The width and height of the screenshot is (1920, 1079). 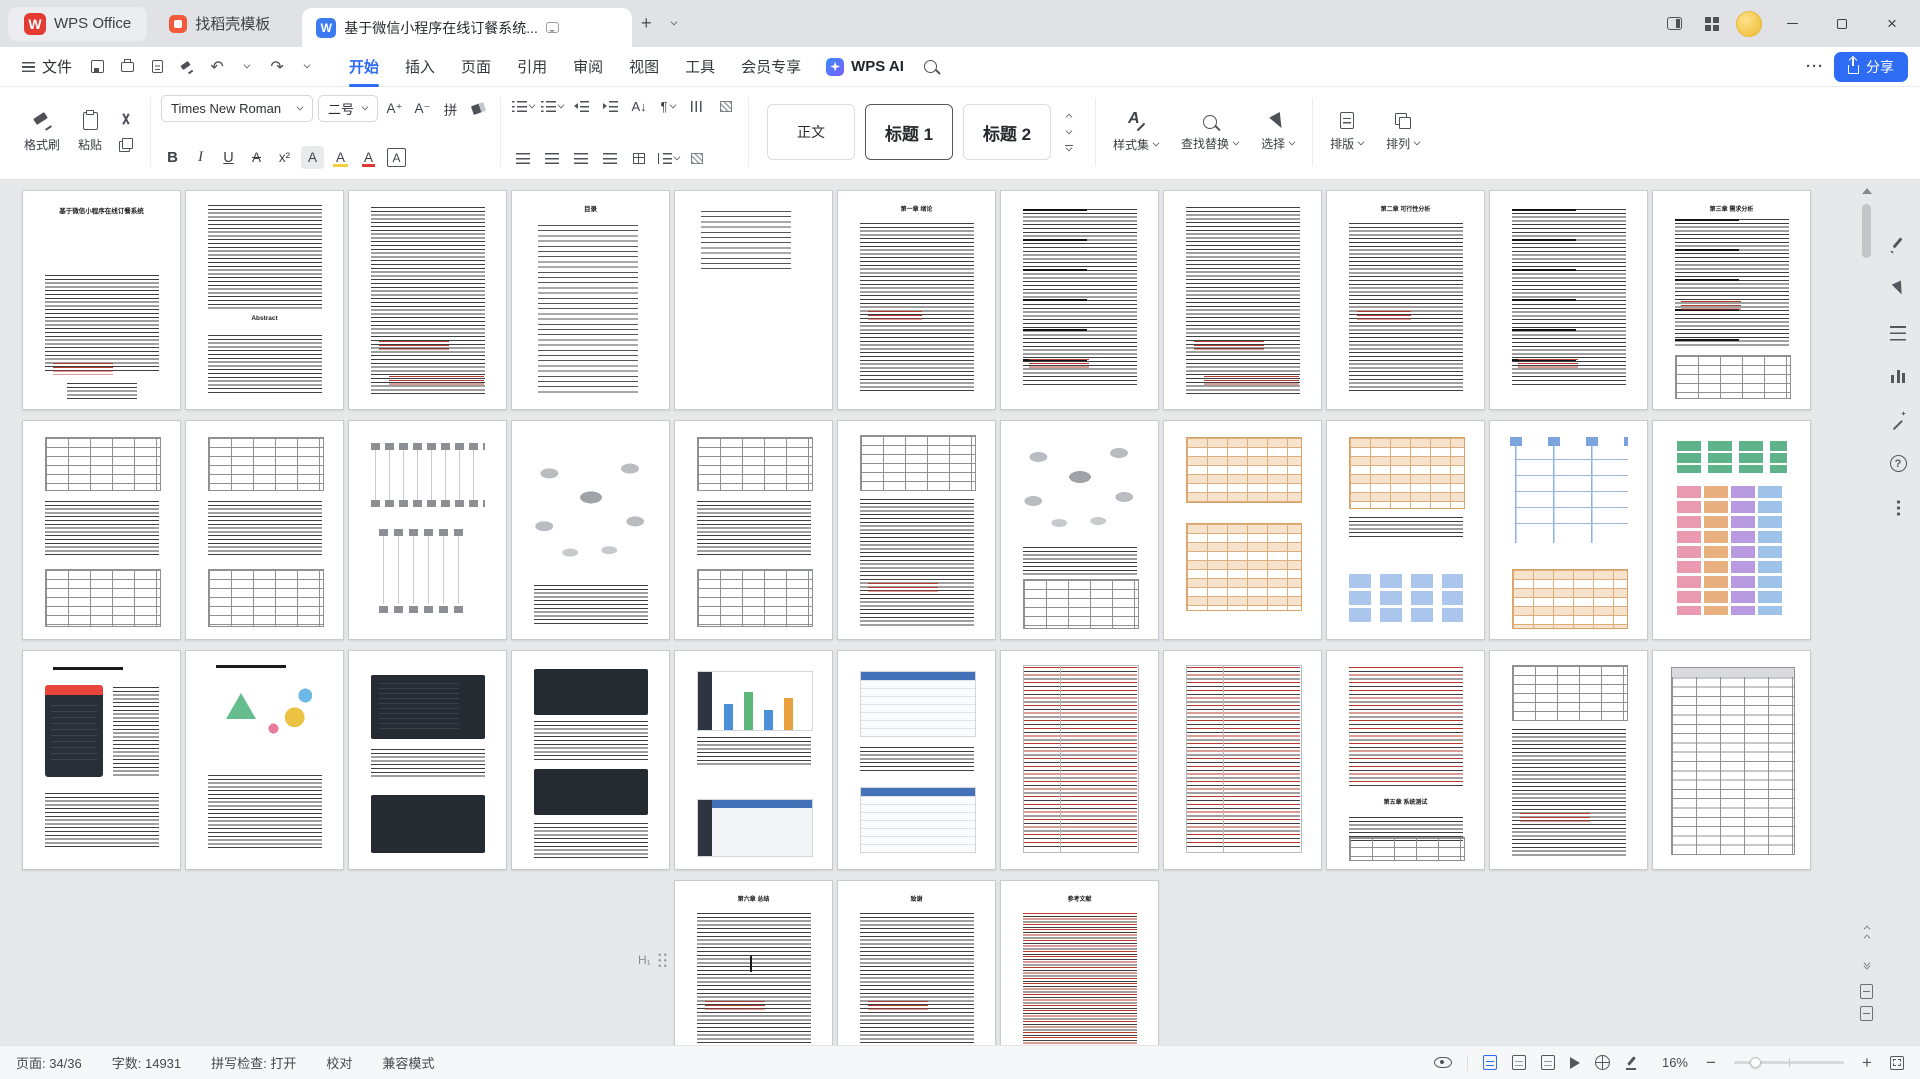 I want to click on italic-button: I, so click(x=200, y=157).